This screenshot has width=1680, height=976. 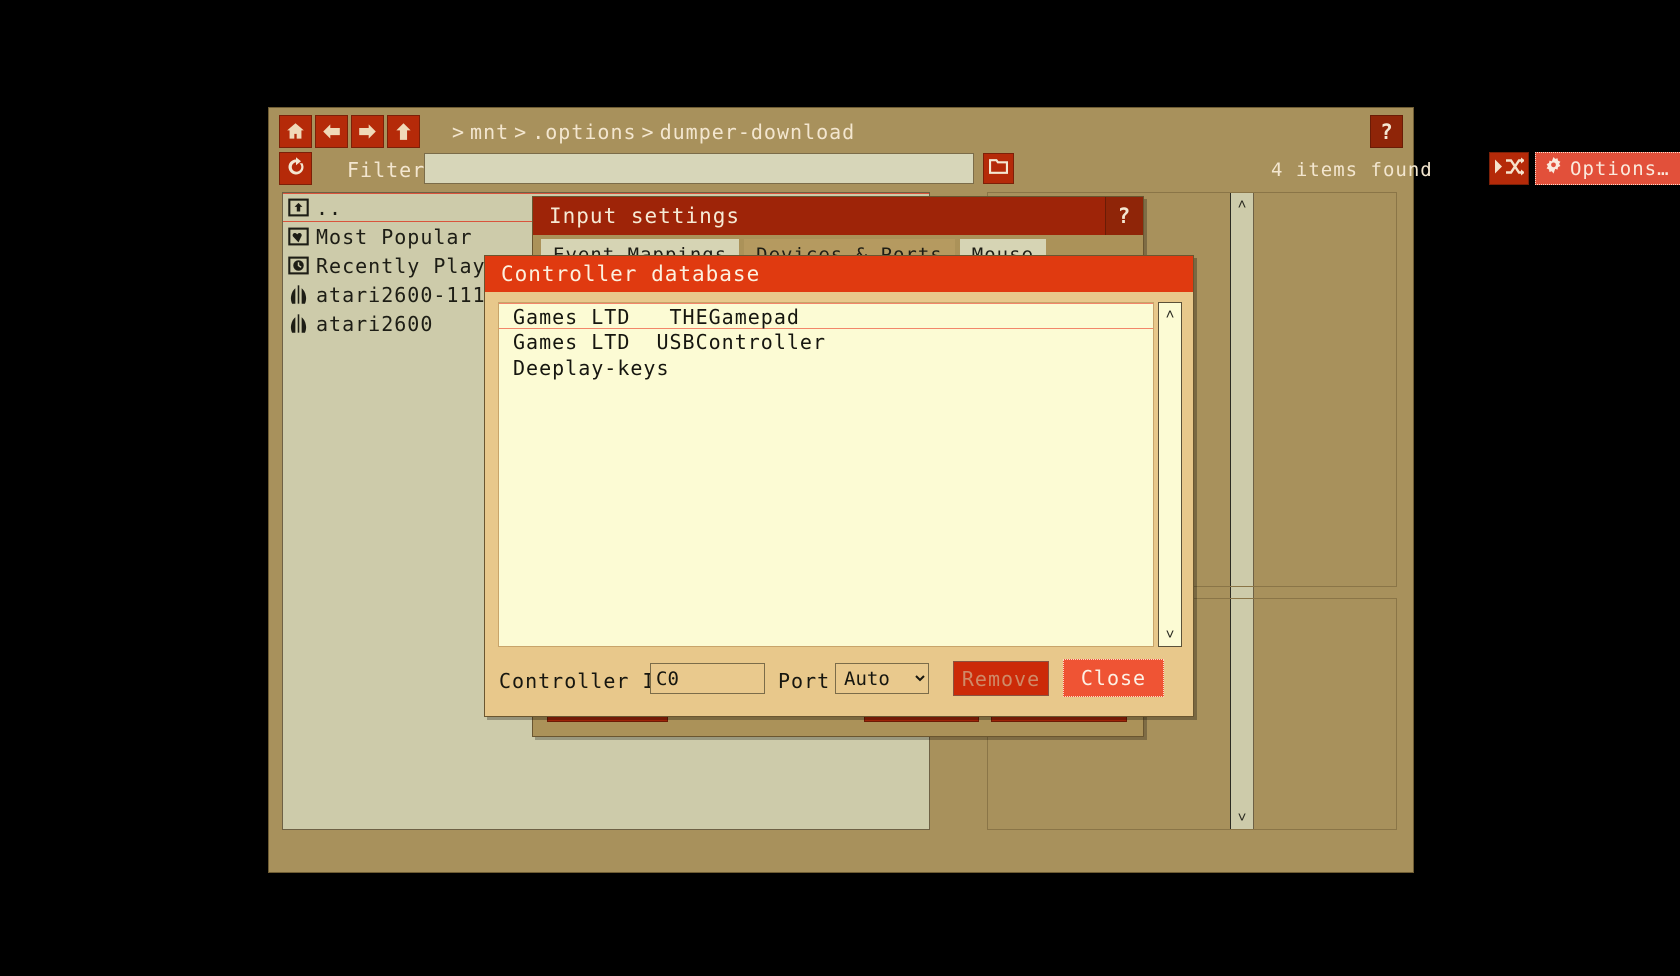 I want to click on home-button, so click(x=295, y=131).